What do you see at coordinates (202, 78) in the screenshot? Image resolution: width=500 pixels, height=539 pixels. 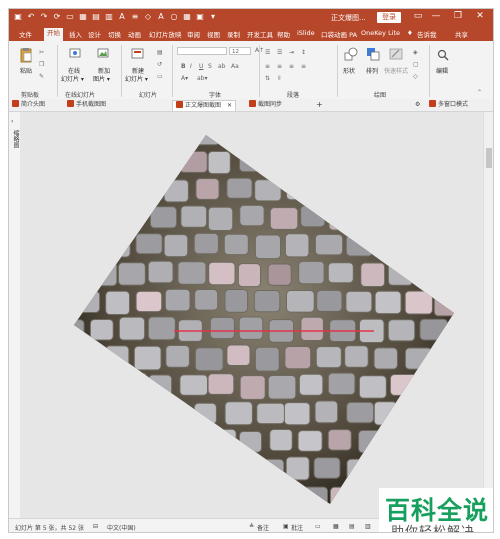 I see `highlight-icon: ab▾` at bounding box center [202, 78].